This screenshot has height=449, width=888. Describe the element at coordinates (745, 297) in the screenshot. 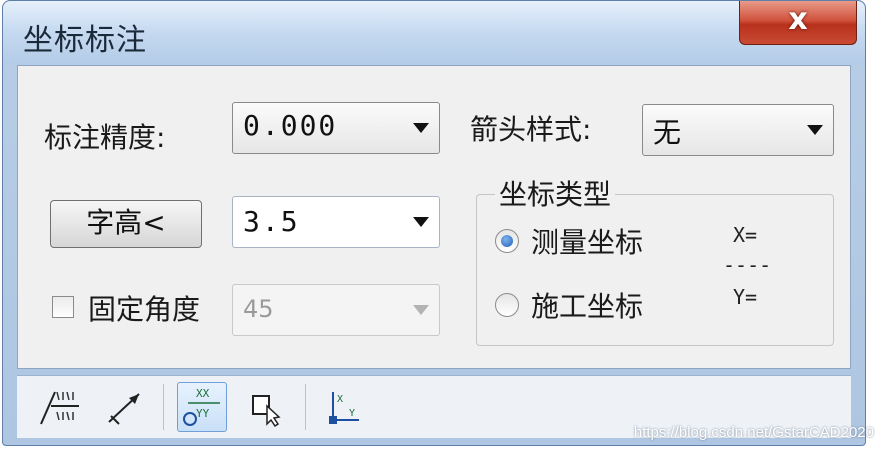

I see `formula-y: Y=` at that location.